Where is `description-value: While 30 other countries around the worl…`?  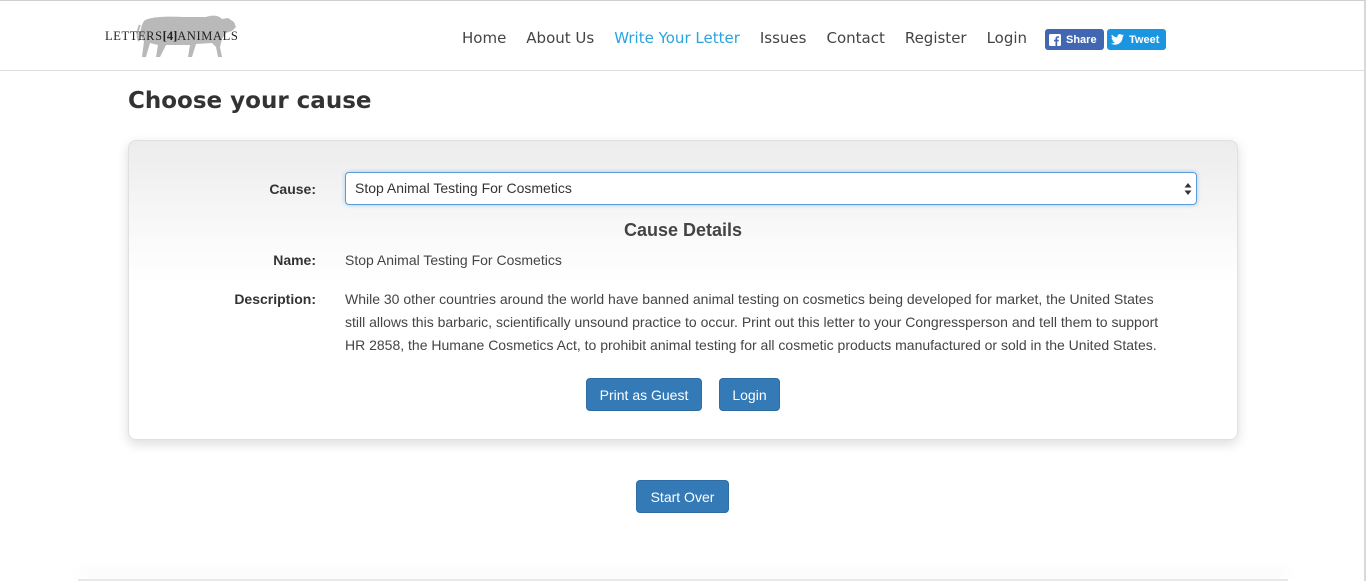
description-value: While 30 other countries around the worl… is located at coordinates (752, 322).